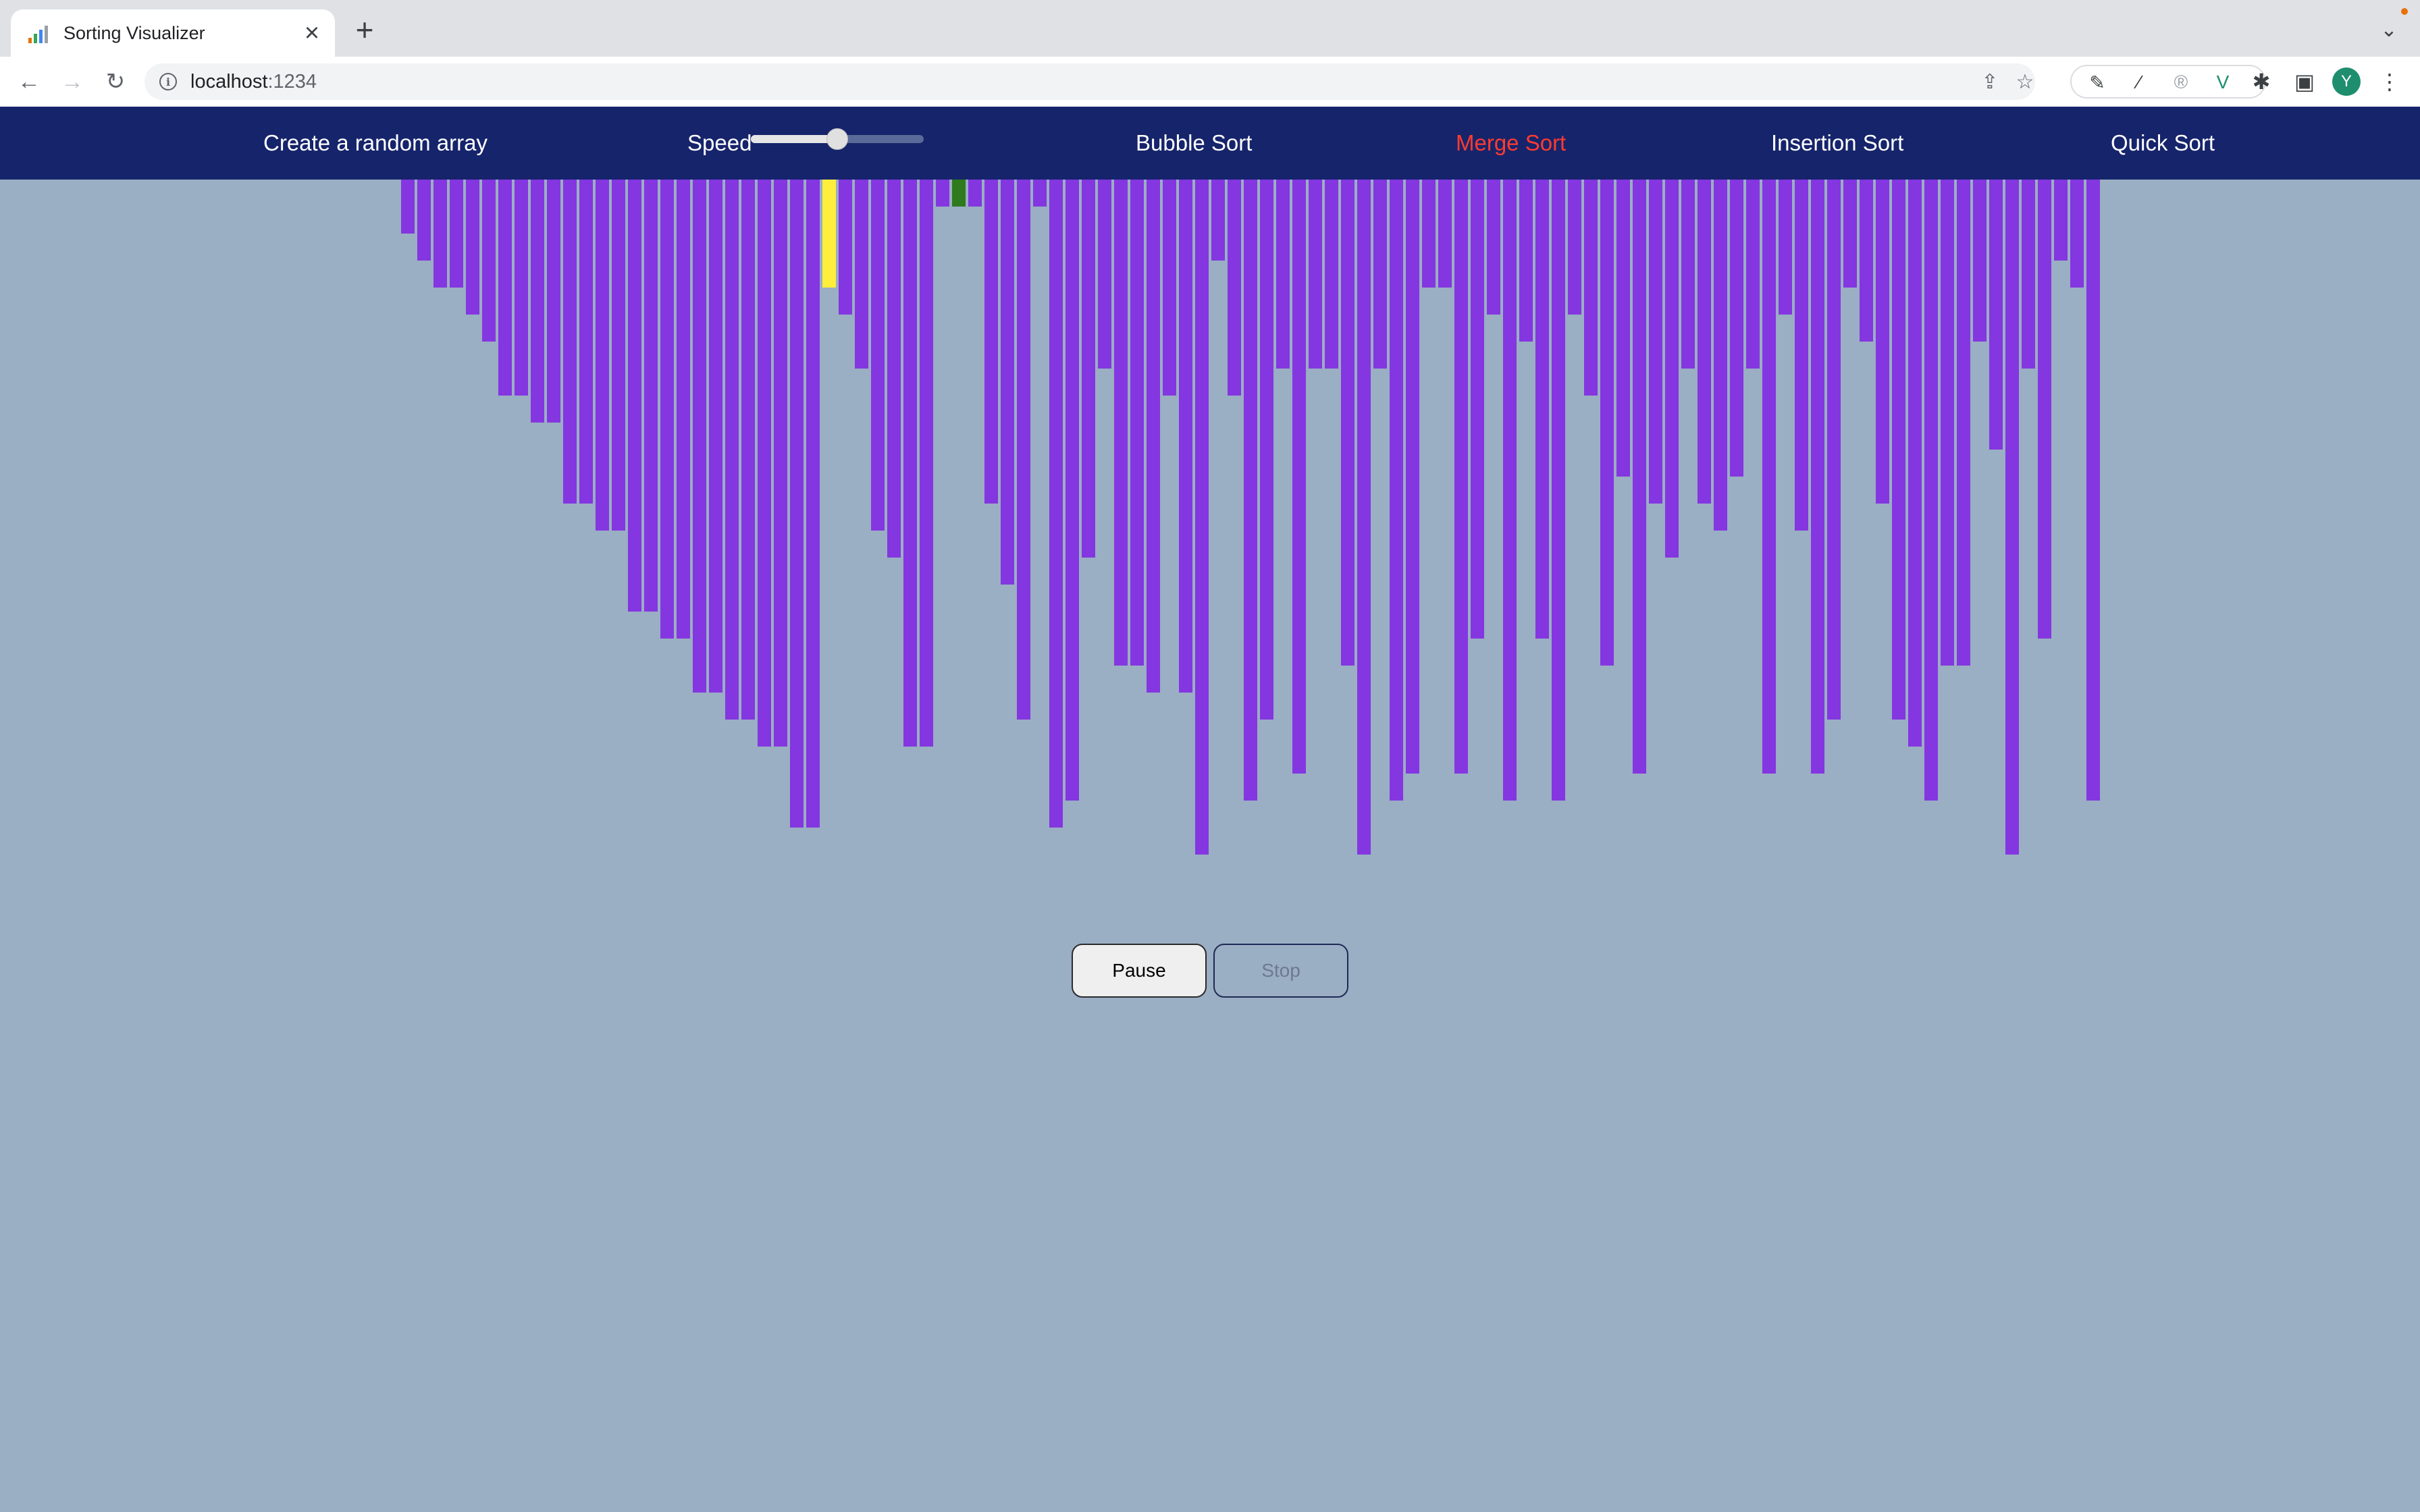  What do you see at coordinates (1194, 143) in the screenshot?
I see `bubble-sort-button: Bubble Sort` at bounding box center [1194, 143].